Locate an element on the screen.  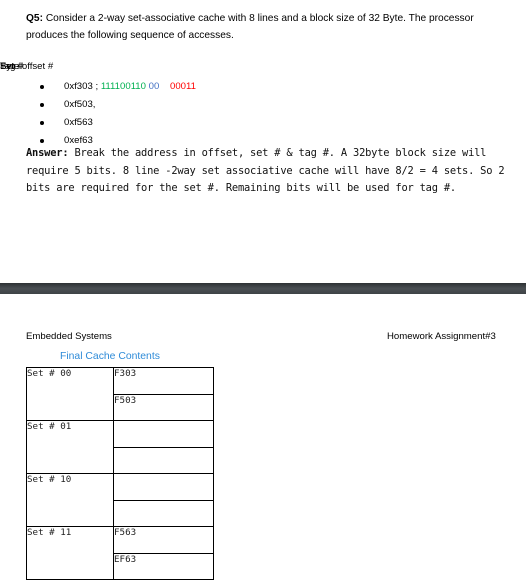
tag-bits: 111100110 is located at coordinates (123, 86).